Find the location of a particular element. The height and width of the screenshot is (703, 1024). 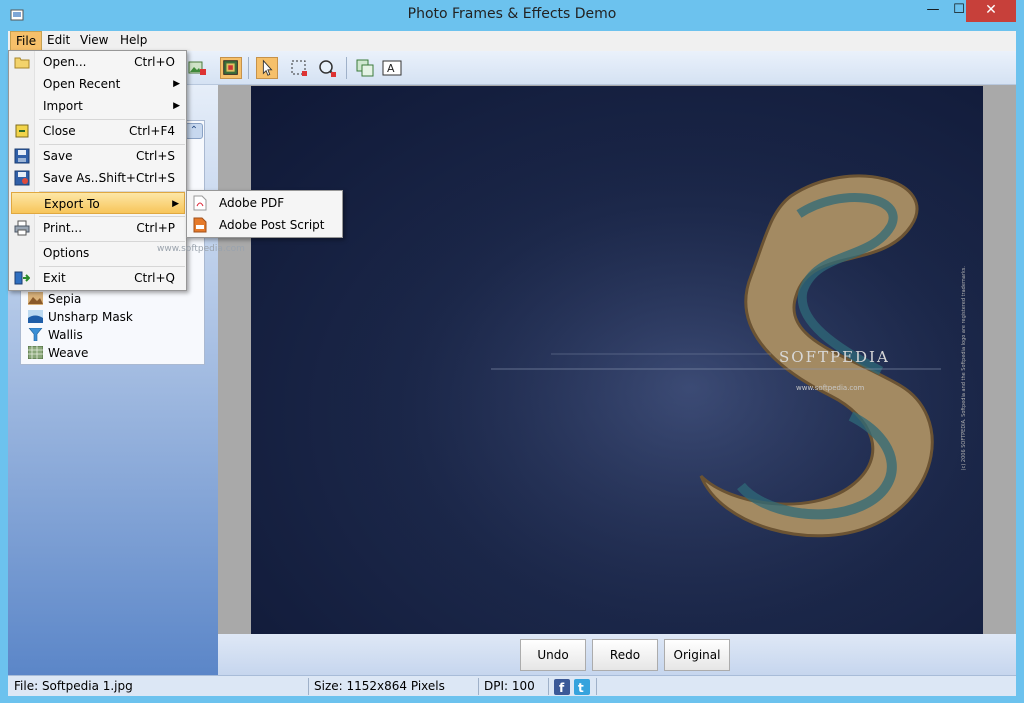

photo-watermark-text: SOFTPEDIA is located at coordinates (834, 357).